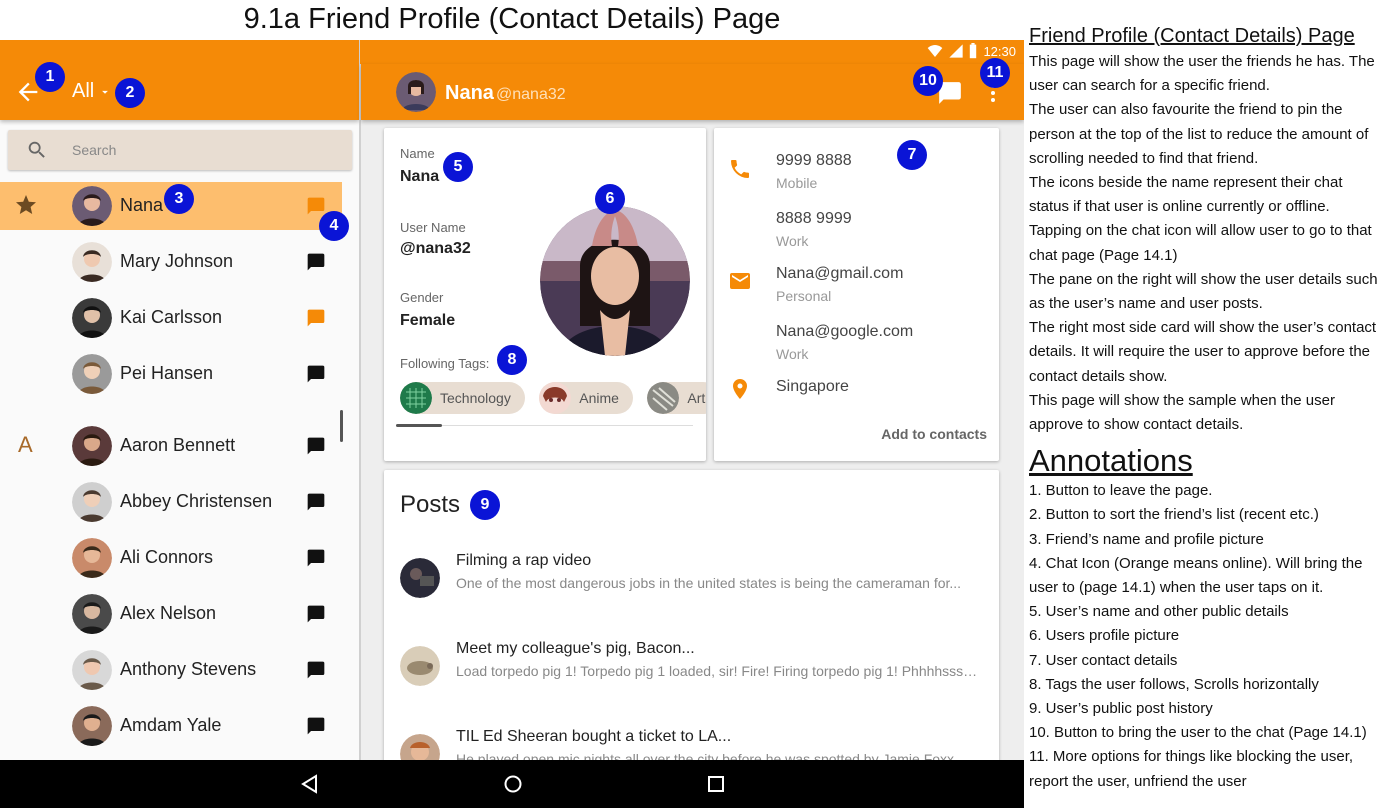 Image resolution: width=1384 pixels, height=808 pixels. I want to click on friend-row: Abbey Christensen, so click(171, 502).